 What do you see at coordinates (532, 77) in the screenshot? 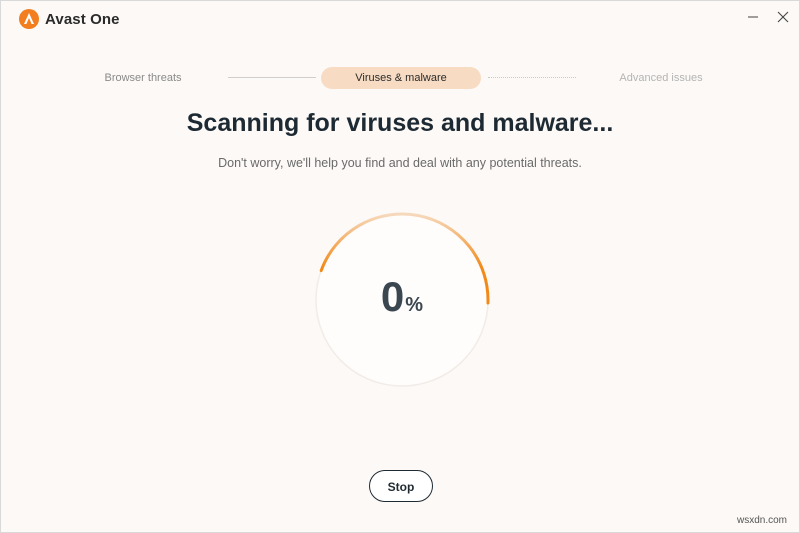
I see `step-connector-pending` at bounding box center [532, 77].